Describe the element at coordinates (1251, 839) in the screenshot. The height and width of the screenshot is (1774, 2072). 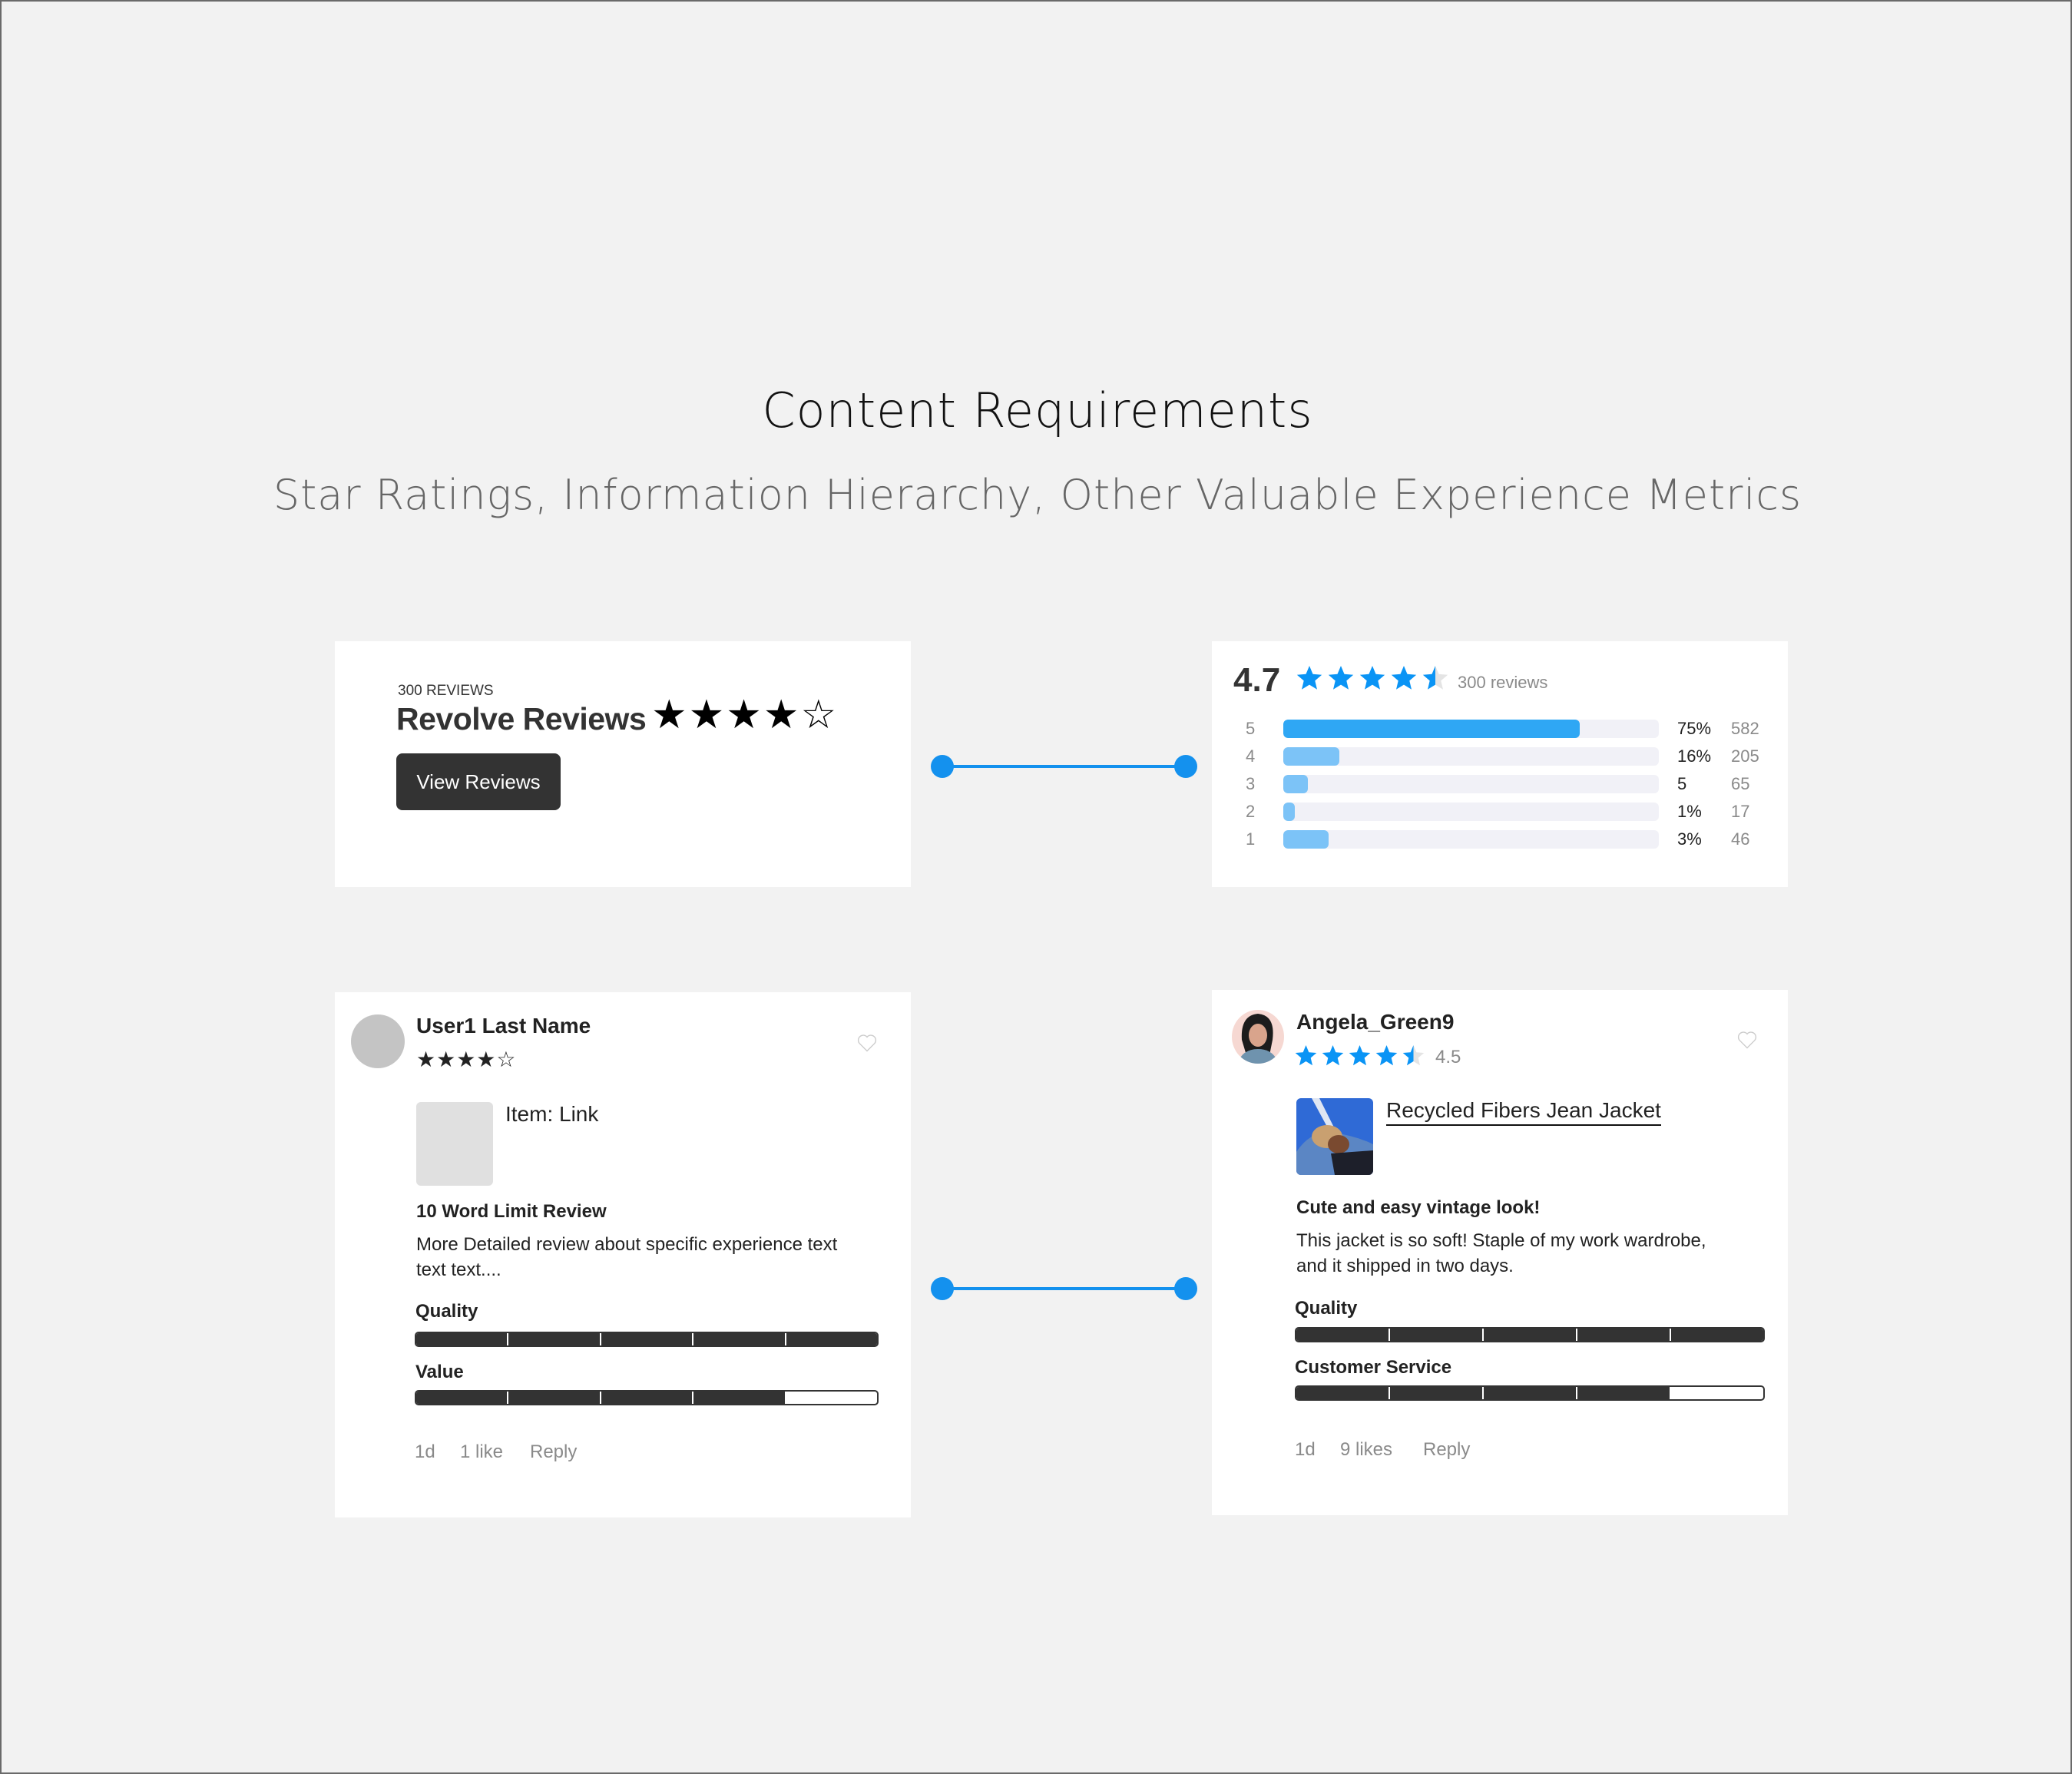
I see `star-level-label: 1` at that location.